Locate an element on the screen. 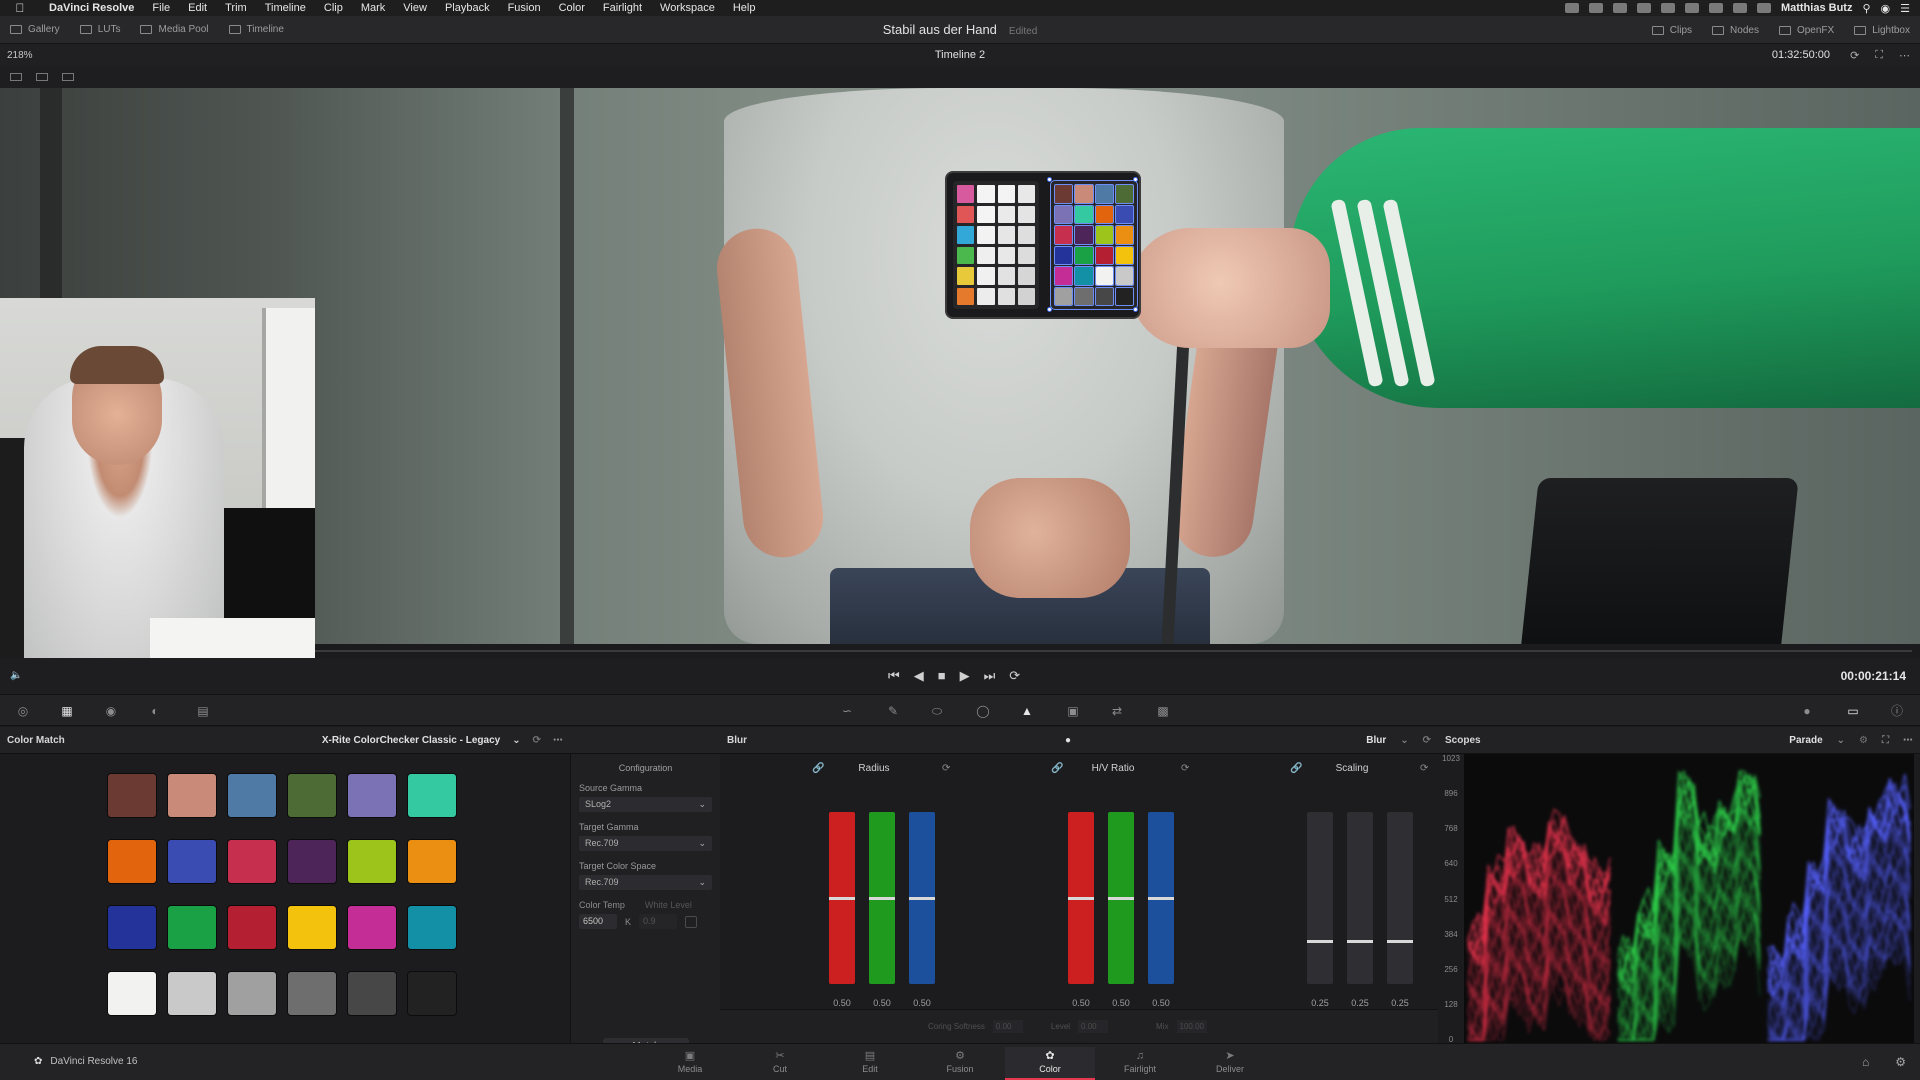 Image resolution: width=1920 pixels, height=1080 pixels. scaling-r-slider is located at coordinates (1320, 898).